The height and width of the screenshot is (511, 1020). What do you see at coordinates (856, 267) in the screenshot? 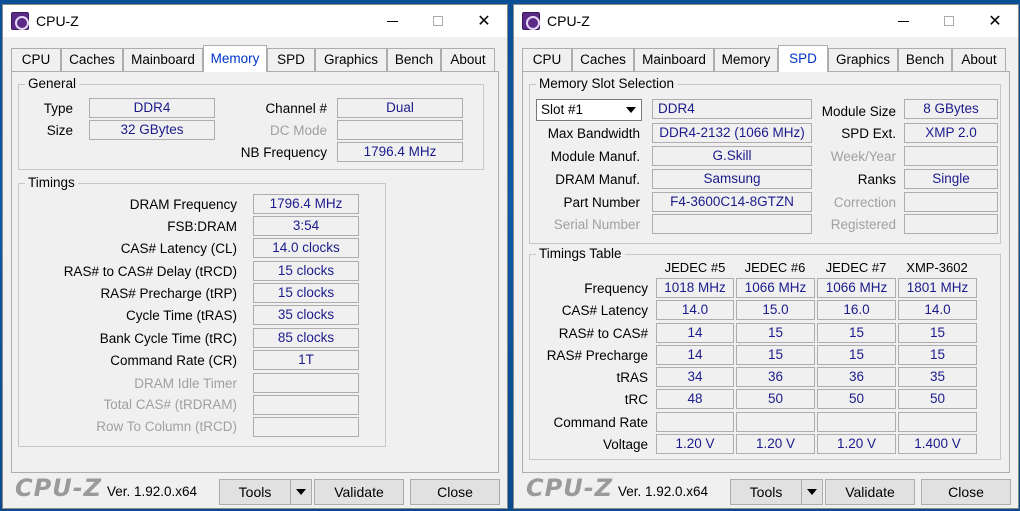
I see `col-jedec7: JEDEC #7` at bounding box center [856, 267].